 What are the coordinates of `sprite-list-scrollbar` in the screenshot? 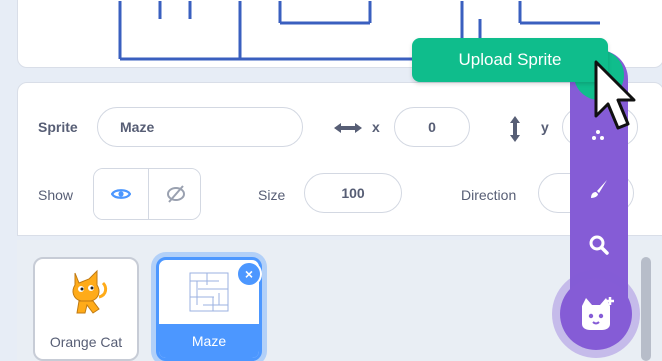 It's located at (646, 309).